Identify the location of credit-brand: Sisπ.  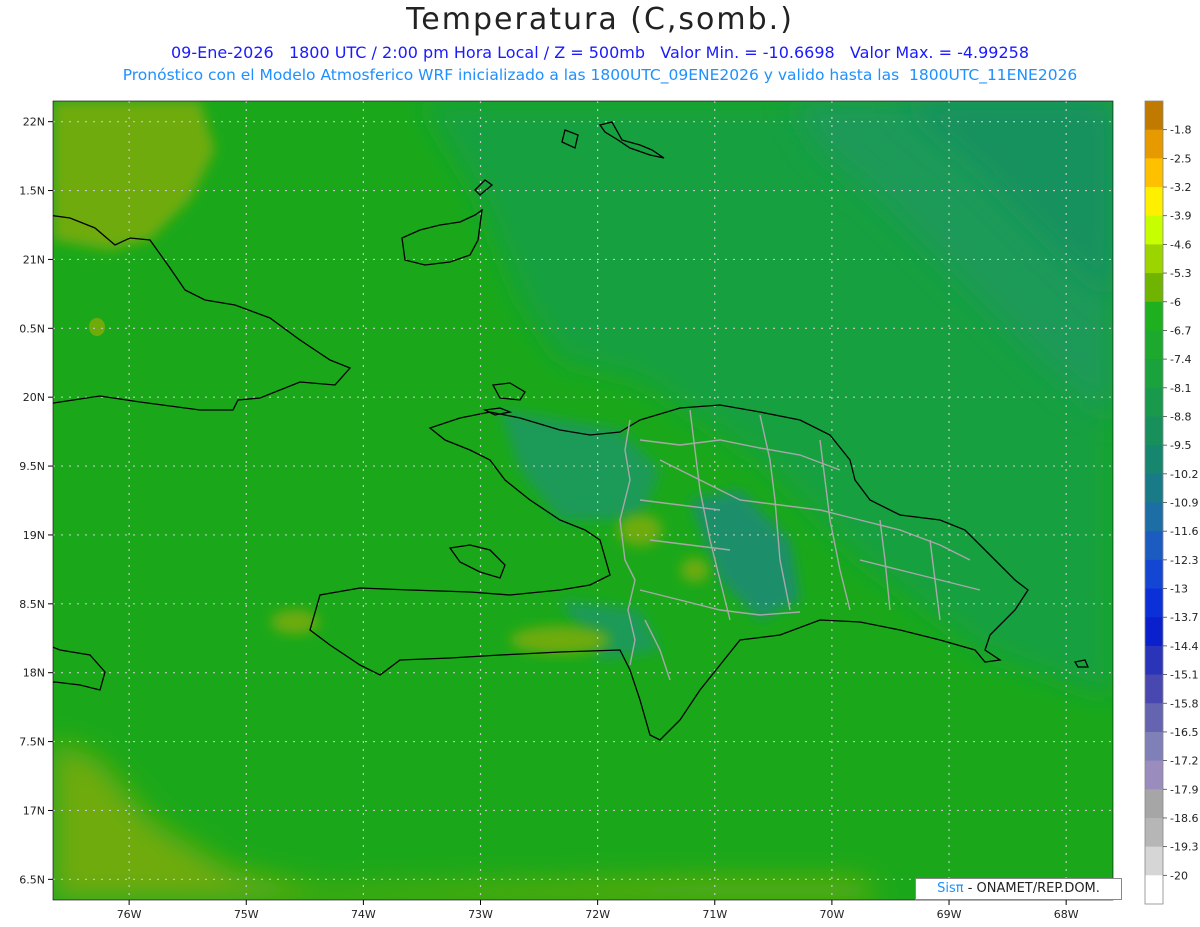
(950, 888).